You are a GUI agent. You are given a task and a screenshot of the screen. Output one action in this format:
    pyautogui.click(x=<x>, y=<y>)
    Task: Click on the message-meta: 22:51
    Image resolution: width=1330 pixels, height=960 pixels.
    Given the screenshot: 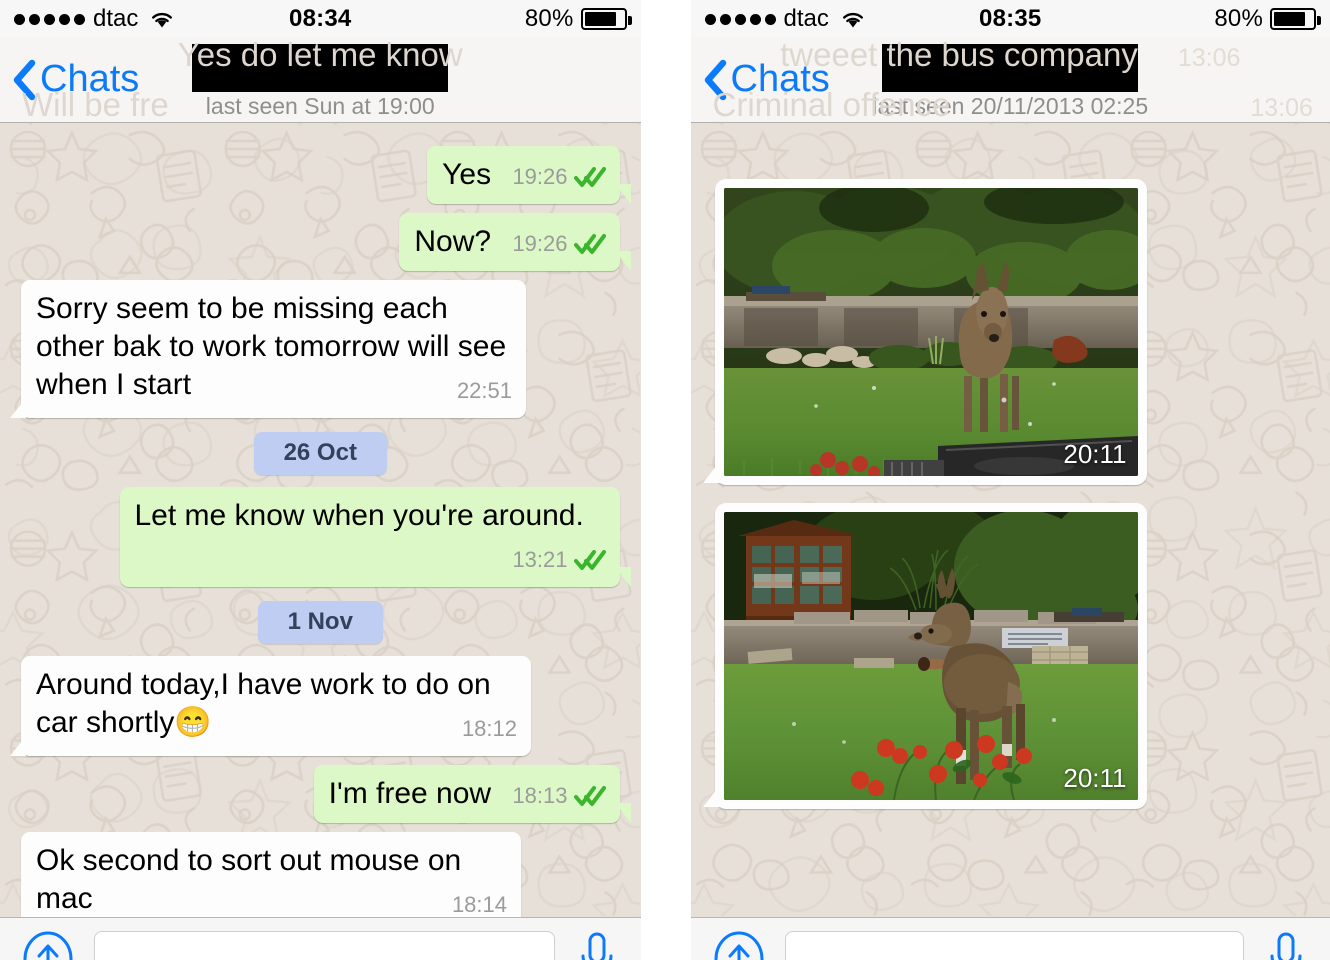 What is the action you would take?
    pyautogui.click(x=484, y=391)
    